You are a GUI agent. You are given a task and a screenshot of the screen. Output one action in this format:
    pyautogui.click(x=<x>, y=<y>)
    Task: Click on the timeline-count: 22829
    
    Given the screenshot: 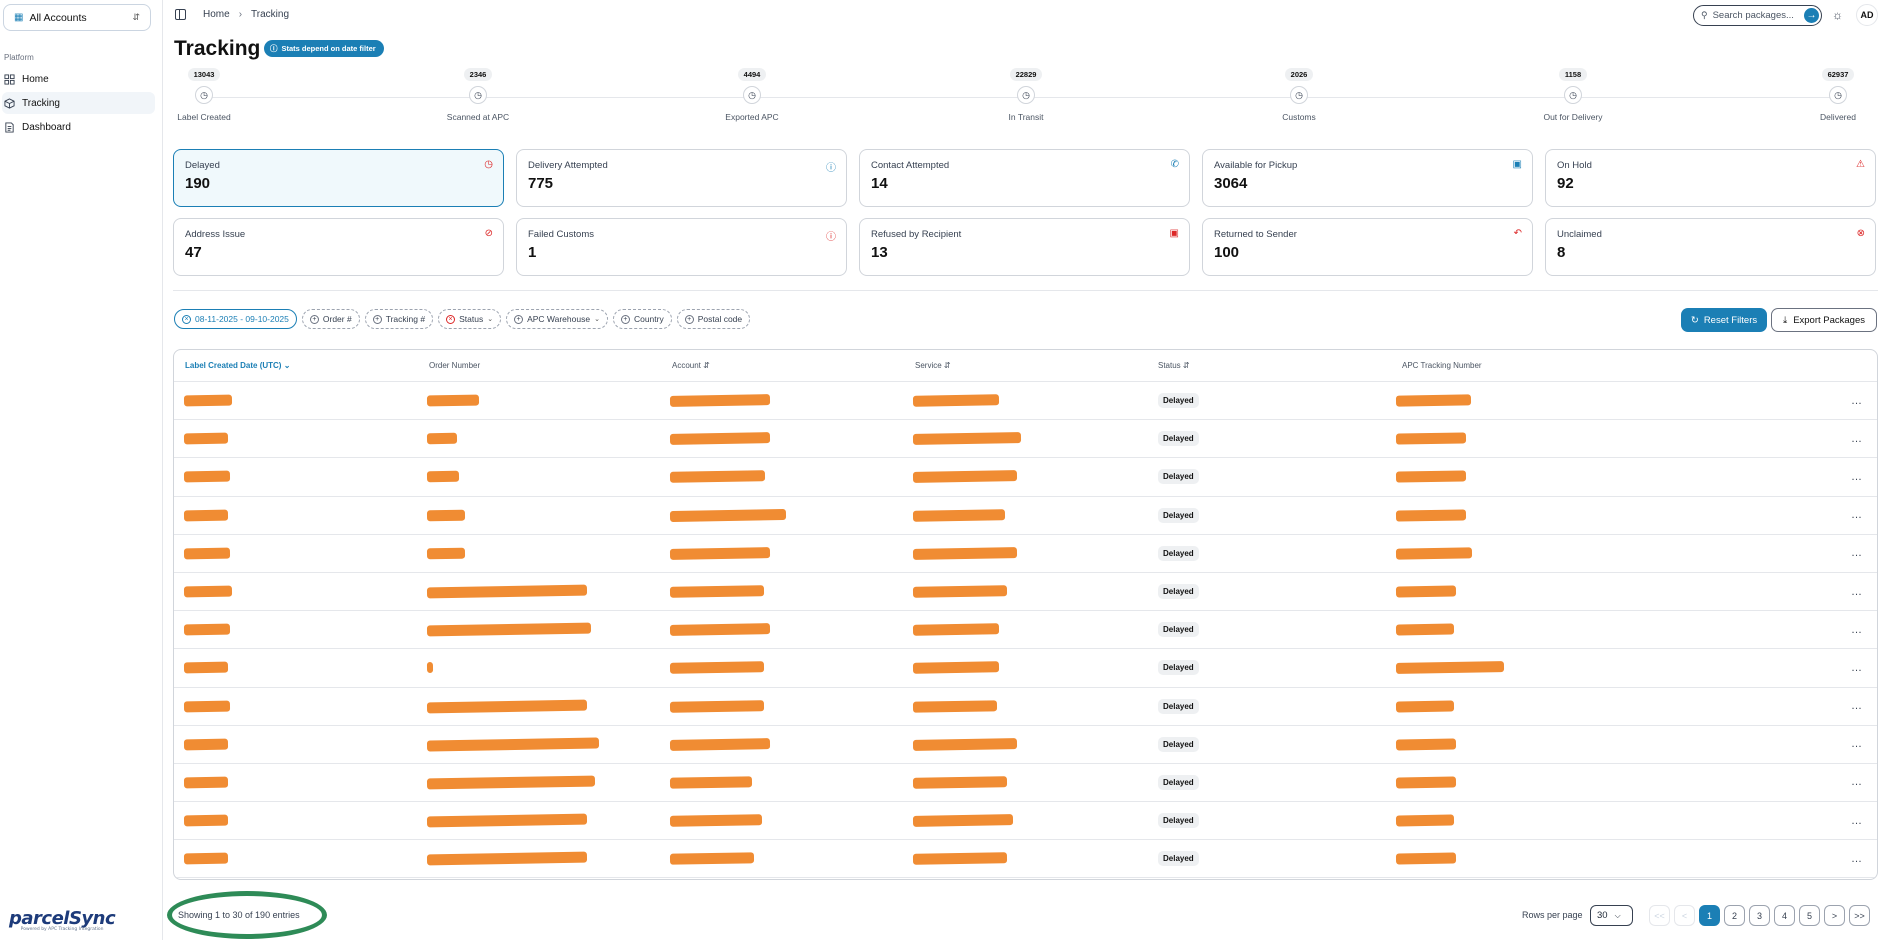 What is the action you would take?
    pyautogui.click(x=1026, y=74)
    